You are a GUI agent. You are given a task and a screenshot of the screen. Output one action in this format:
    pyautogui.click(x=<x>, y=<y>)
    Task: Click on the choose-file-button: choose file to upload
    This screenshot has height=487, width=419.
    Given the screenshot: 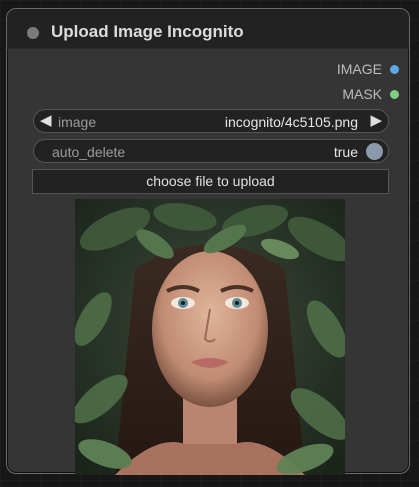 What is the action you would take?
    pyautogui.click(x=210, y=181)
    